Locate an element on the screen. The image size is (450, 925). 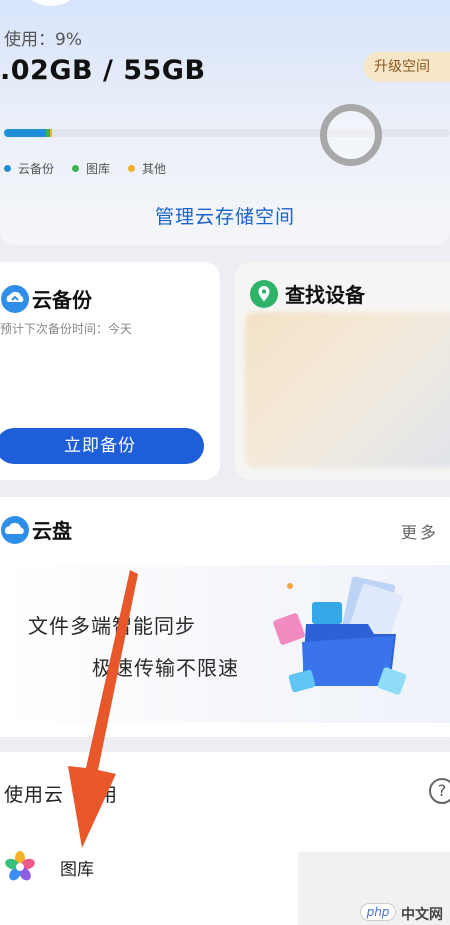
legend-label: 图库 is located at coordinates (98, 169).